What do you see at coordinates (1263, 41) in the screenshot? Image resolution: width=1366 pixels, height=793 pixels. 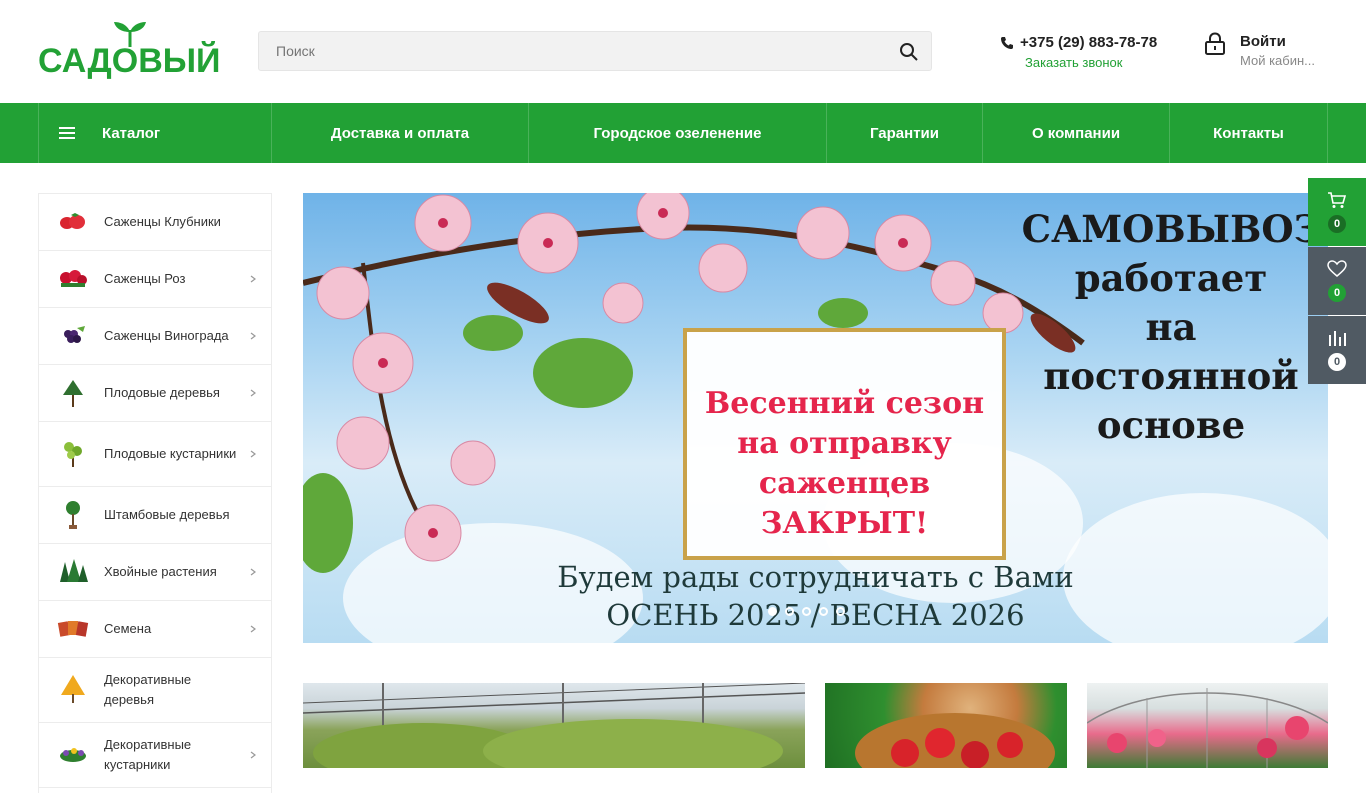 I see `login-link: Войти` at bounding box center [1263, 41].